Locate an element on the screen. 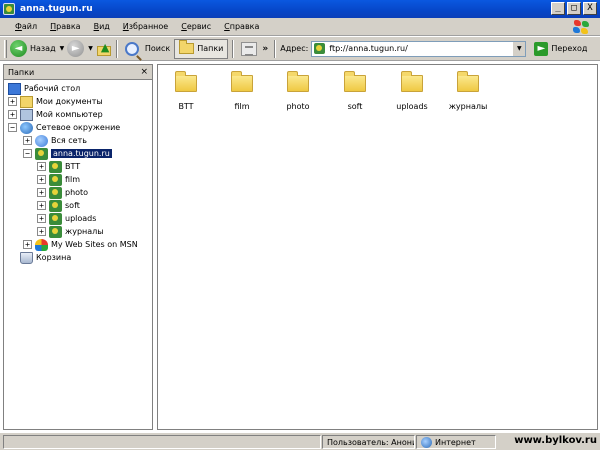 Image resolution: width=600 pixels, height=450 pixels. menu-edit: Правка is located at coordinates (65, 26).